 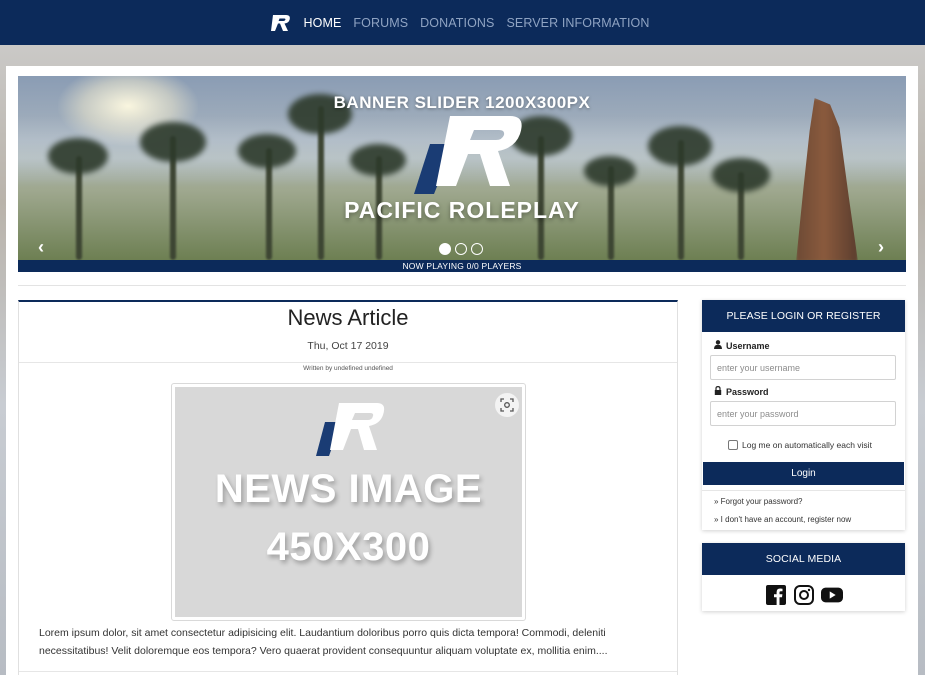 What do you see at coordinates (348, 362) in the screenshot?
I see `article-divider` at bounding box center [348, 362].